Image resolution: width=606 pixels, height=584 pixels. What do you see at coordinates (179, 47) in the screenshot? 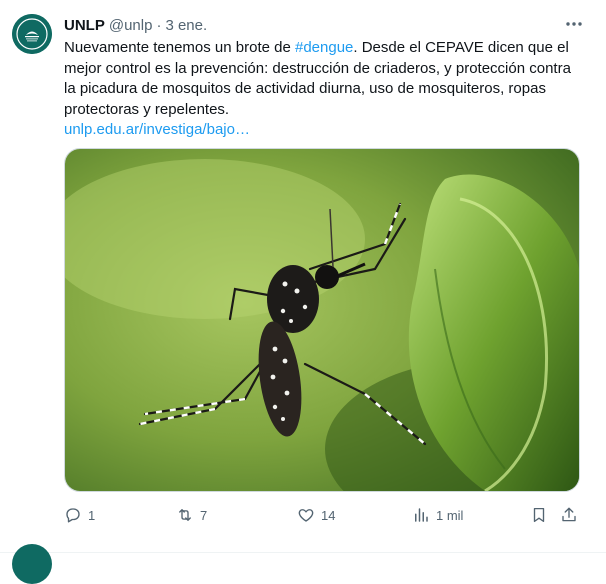
I see `tweet-text-part: Nuevamente tenemos un brote de` at bounding box center [179, 47].